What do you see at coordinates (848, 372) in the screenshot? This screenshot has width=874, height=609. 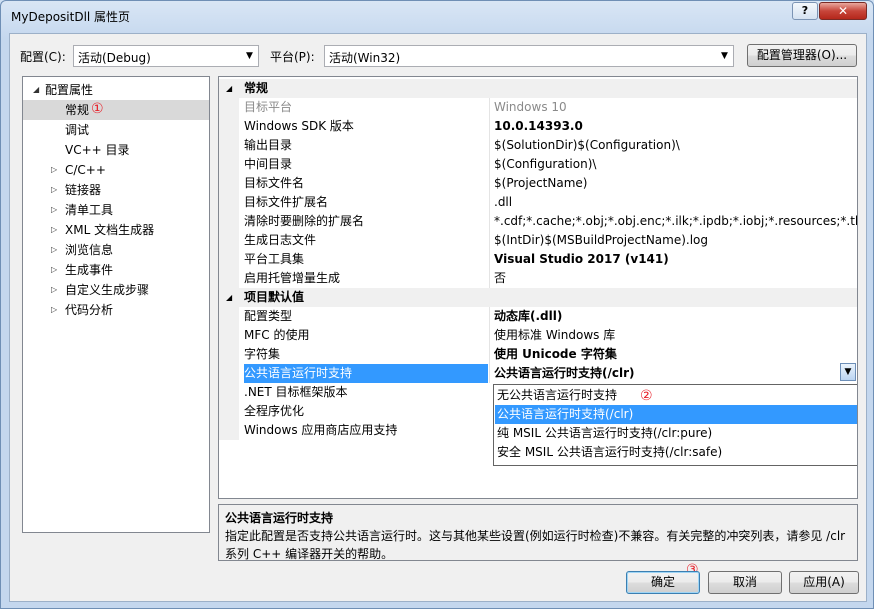 I see `dropdown-arrow-icon: ▼` at bounding box center [848, 372].